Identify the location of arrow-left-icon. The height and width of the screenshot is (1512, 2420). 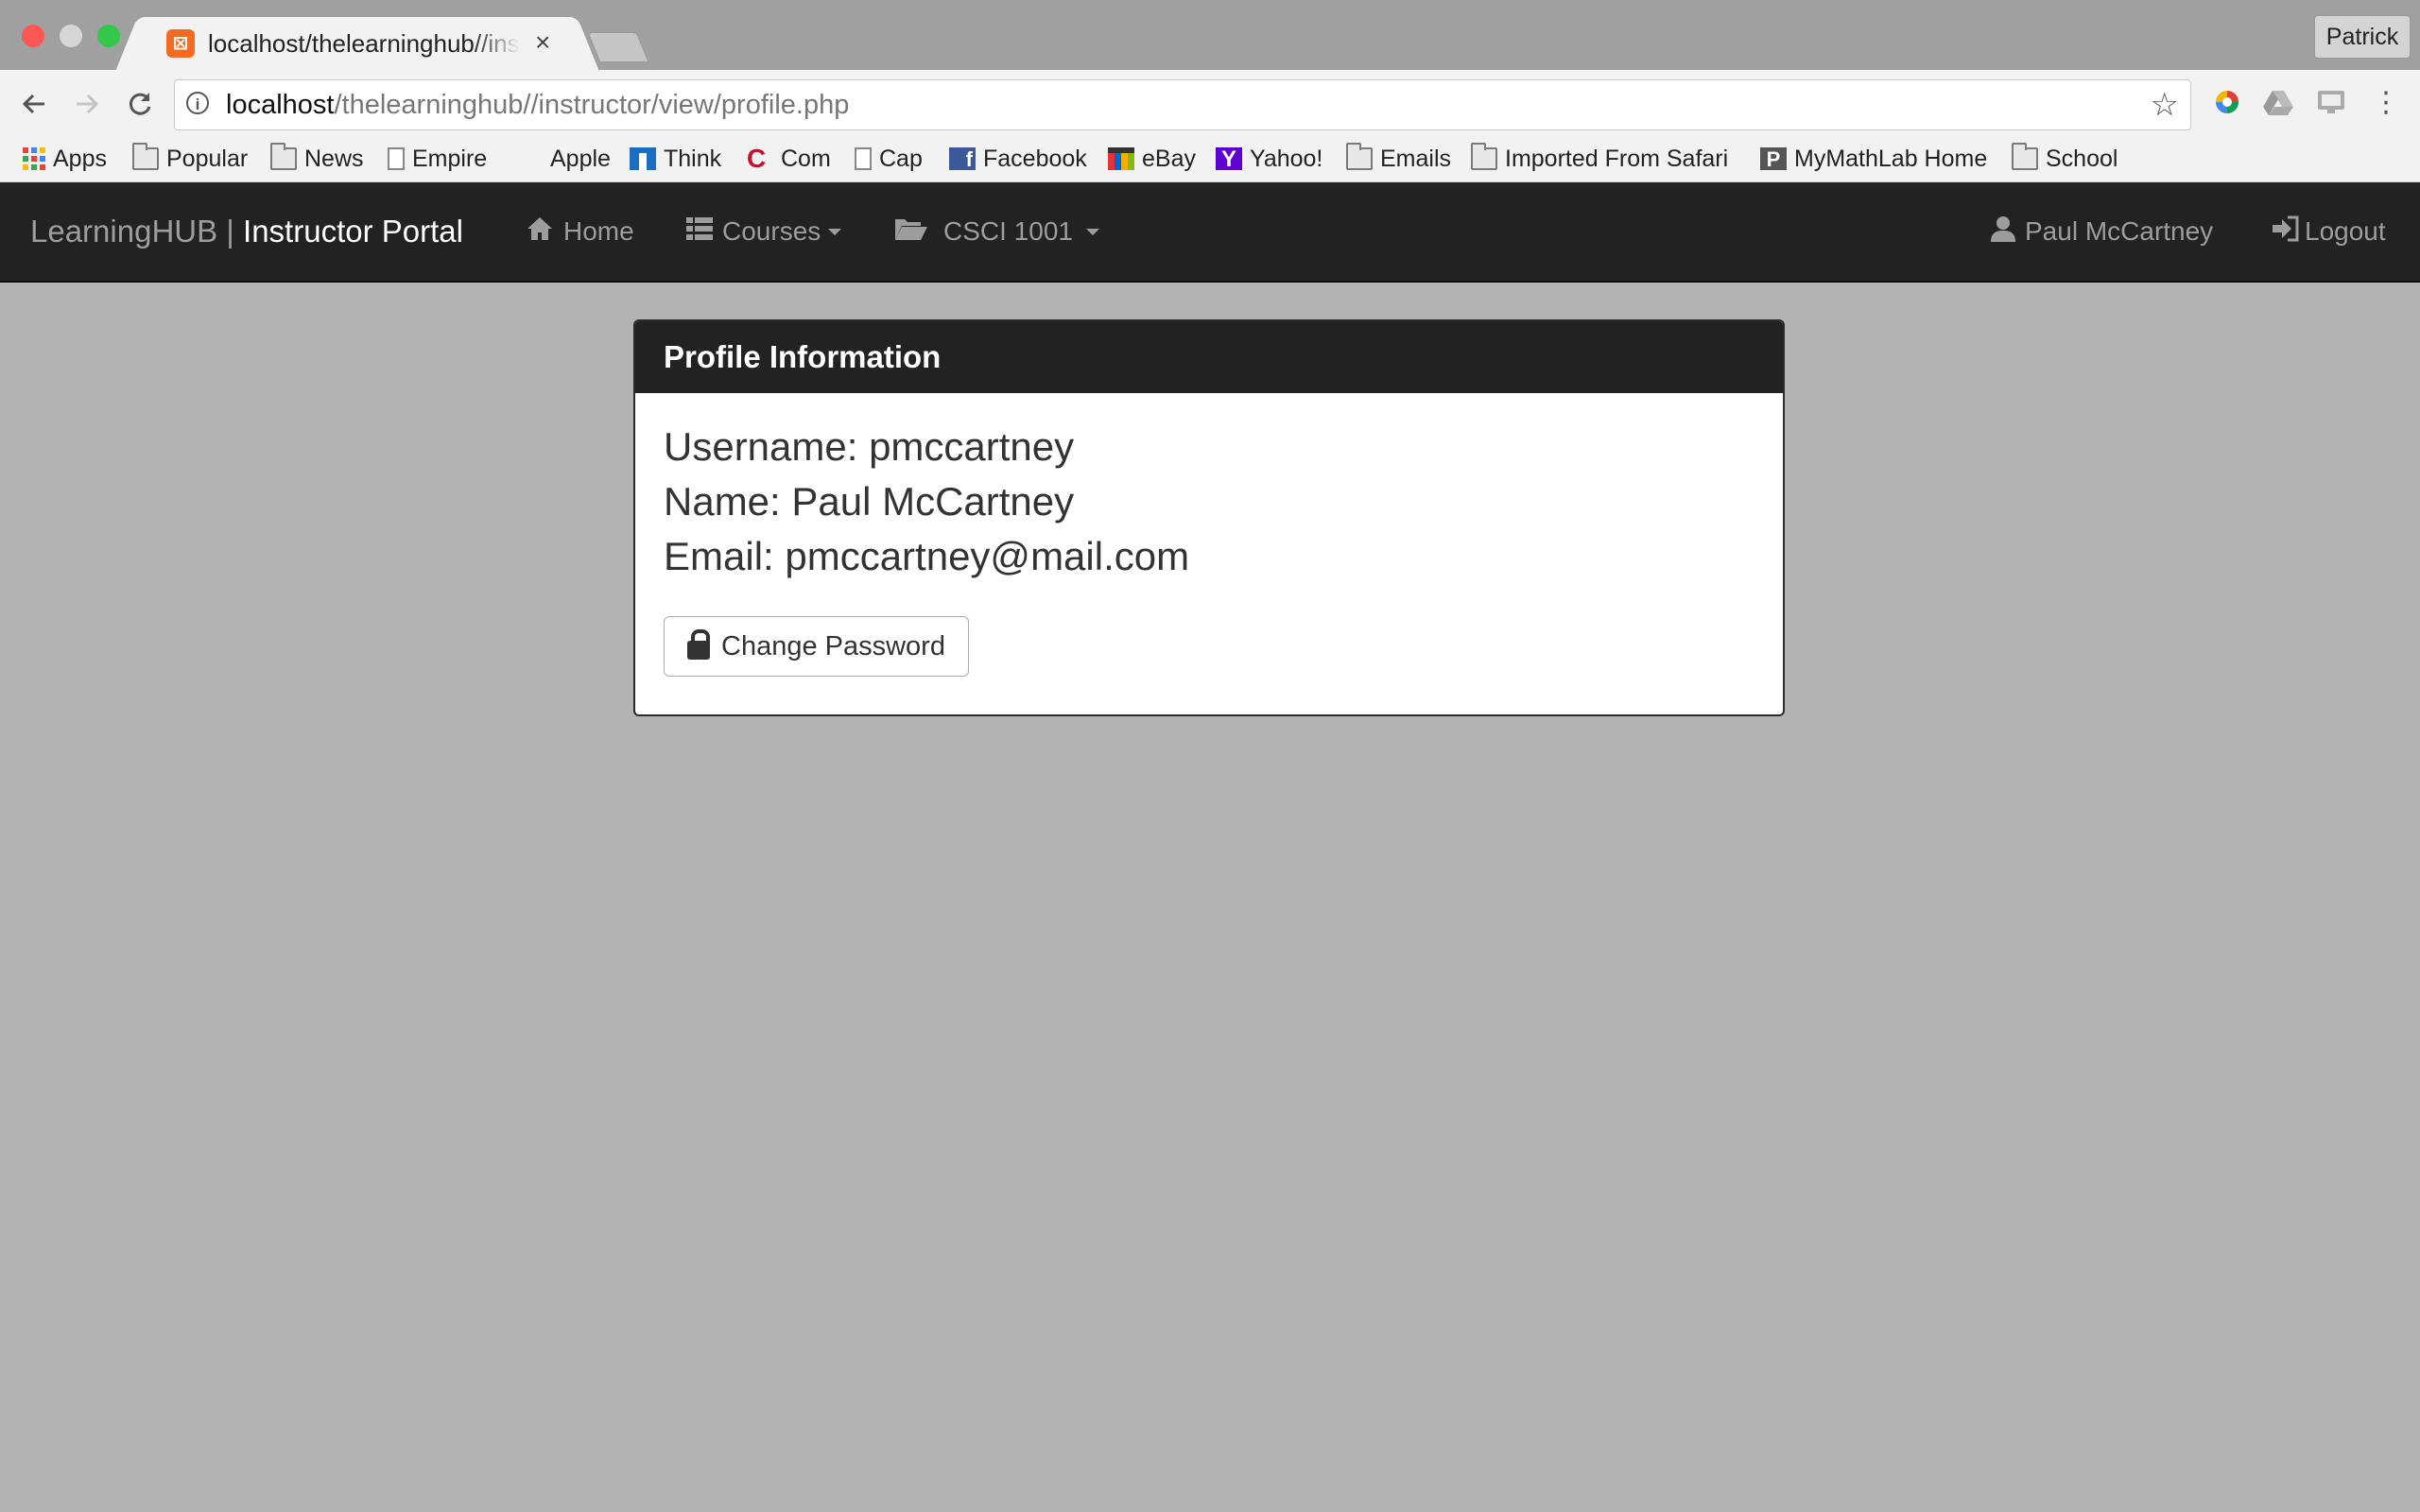
(33, 104).